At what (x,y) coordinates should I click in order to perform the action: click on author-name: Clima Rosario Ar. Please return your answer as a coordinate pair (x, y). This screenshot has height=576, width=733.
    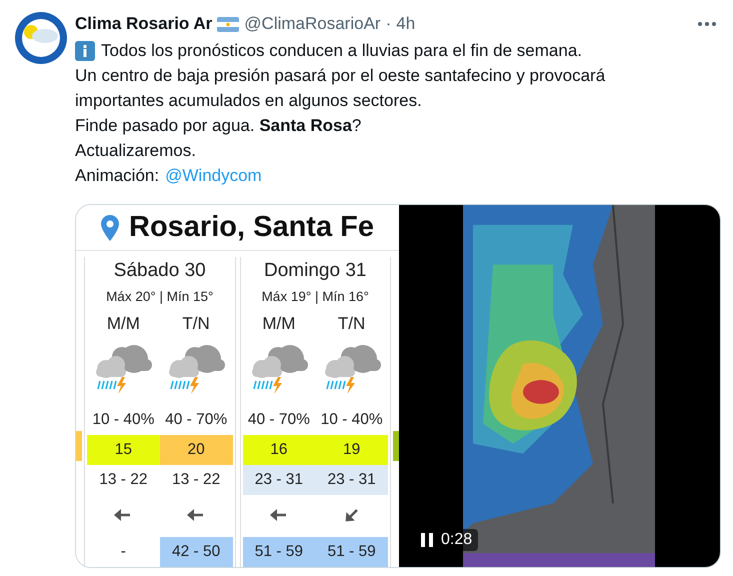
    Looking at the image, I should click on (143, 24).